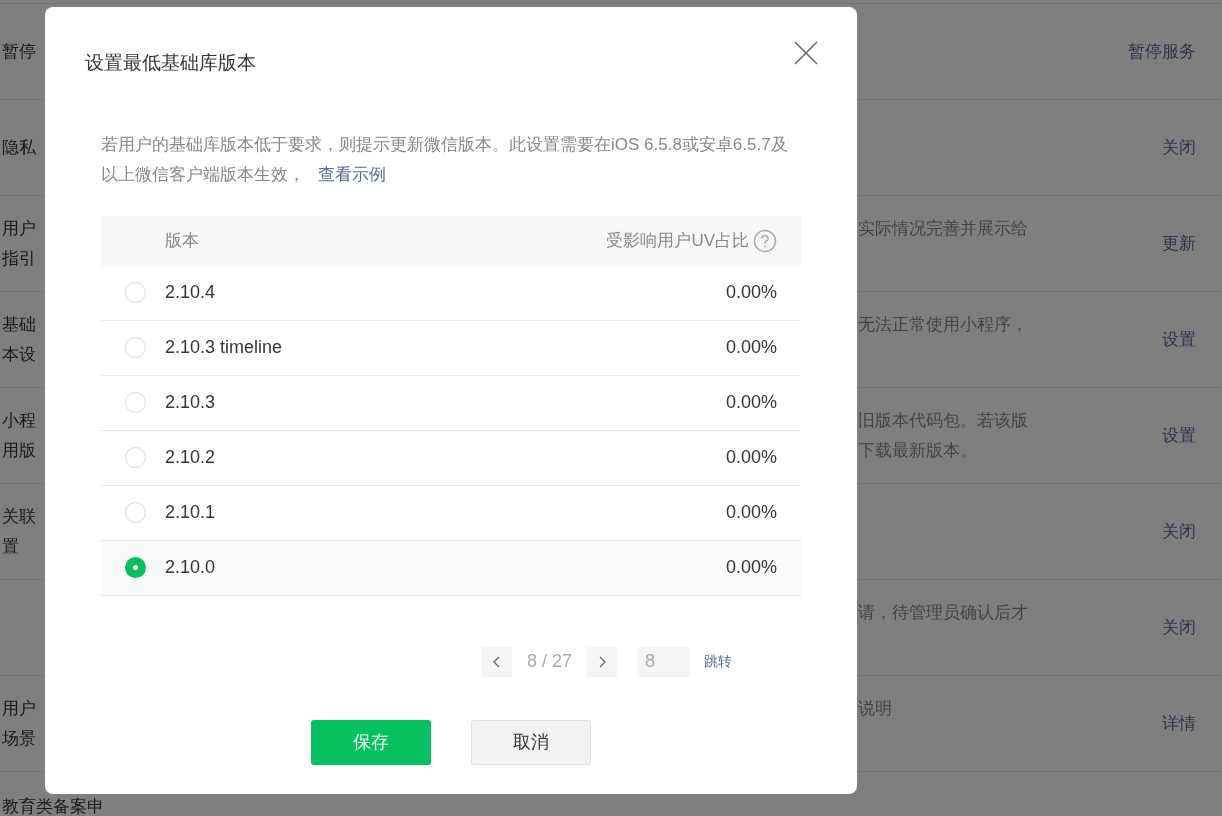 The image size is (1222, 816). I want to click on setting-label: 小程 用版, so click(19, 435).